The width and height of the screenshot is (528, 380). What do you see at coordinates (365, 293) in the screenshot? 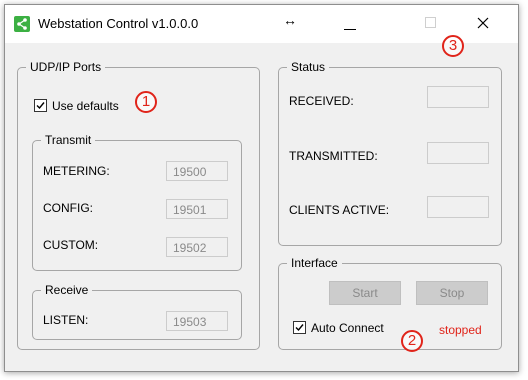
I see `start-button: Start` at bounding box center [365, 293].